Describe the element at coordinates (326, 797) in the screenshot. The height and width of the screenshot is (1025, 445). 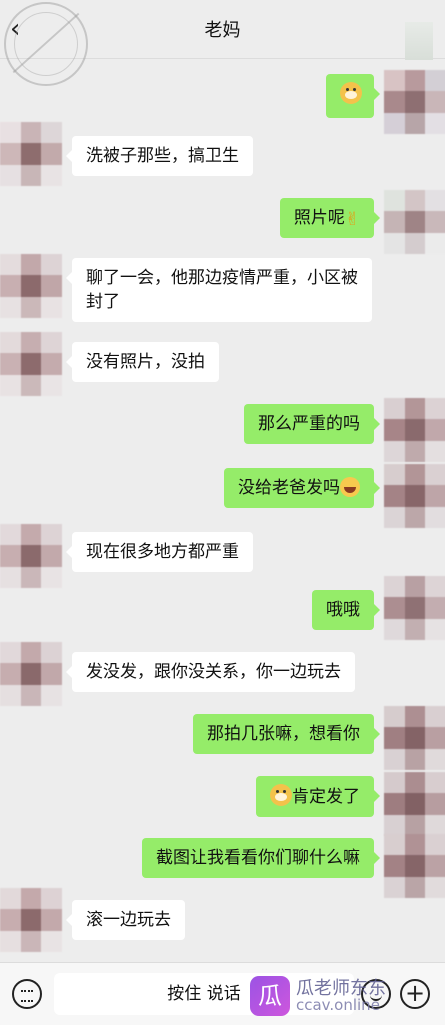
I see `message-text: 肯定发了` at that location.